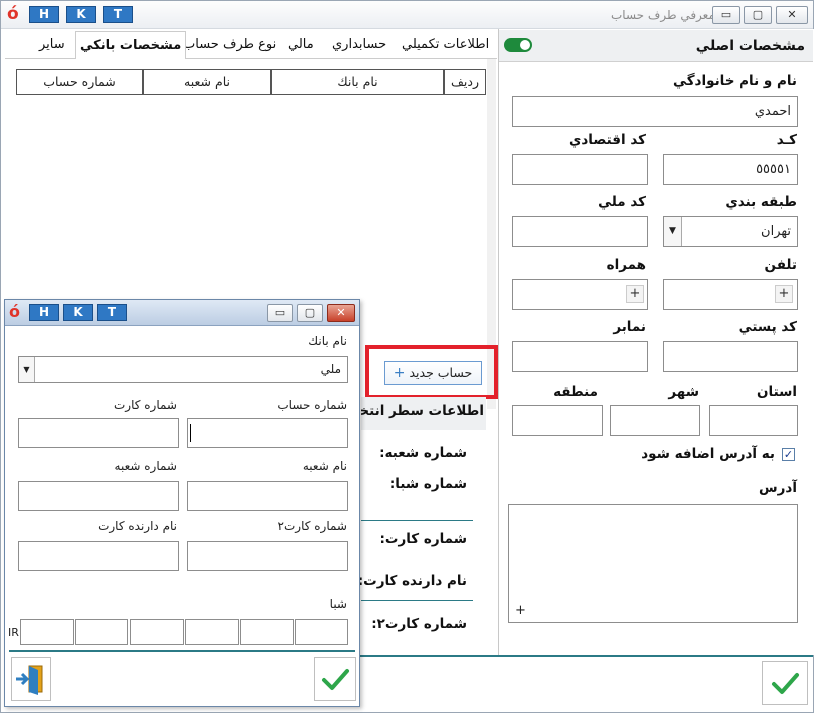 The width and height of the screenshot is (814, 713). I want to click on category-select: تهران, so click(730, 231).